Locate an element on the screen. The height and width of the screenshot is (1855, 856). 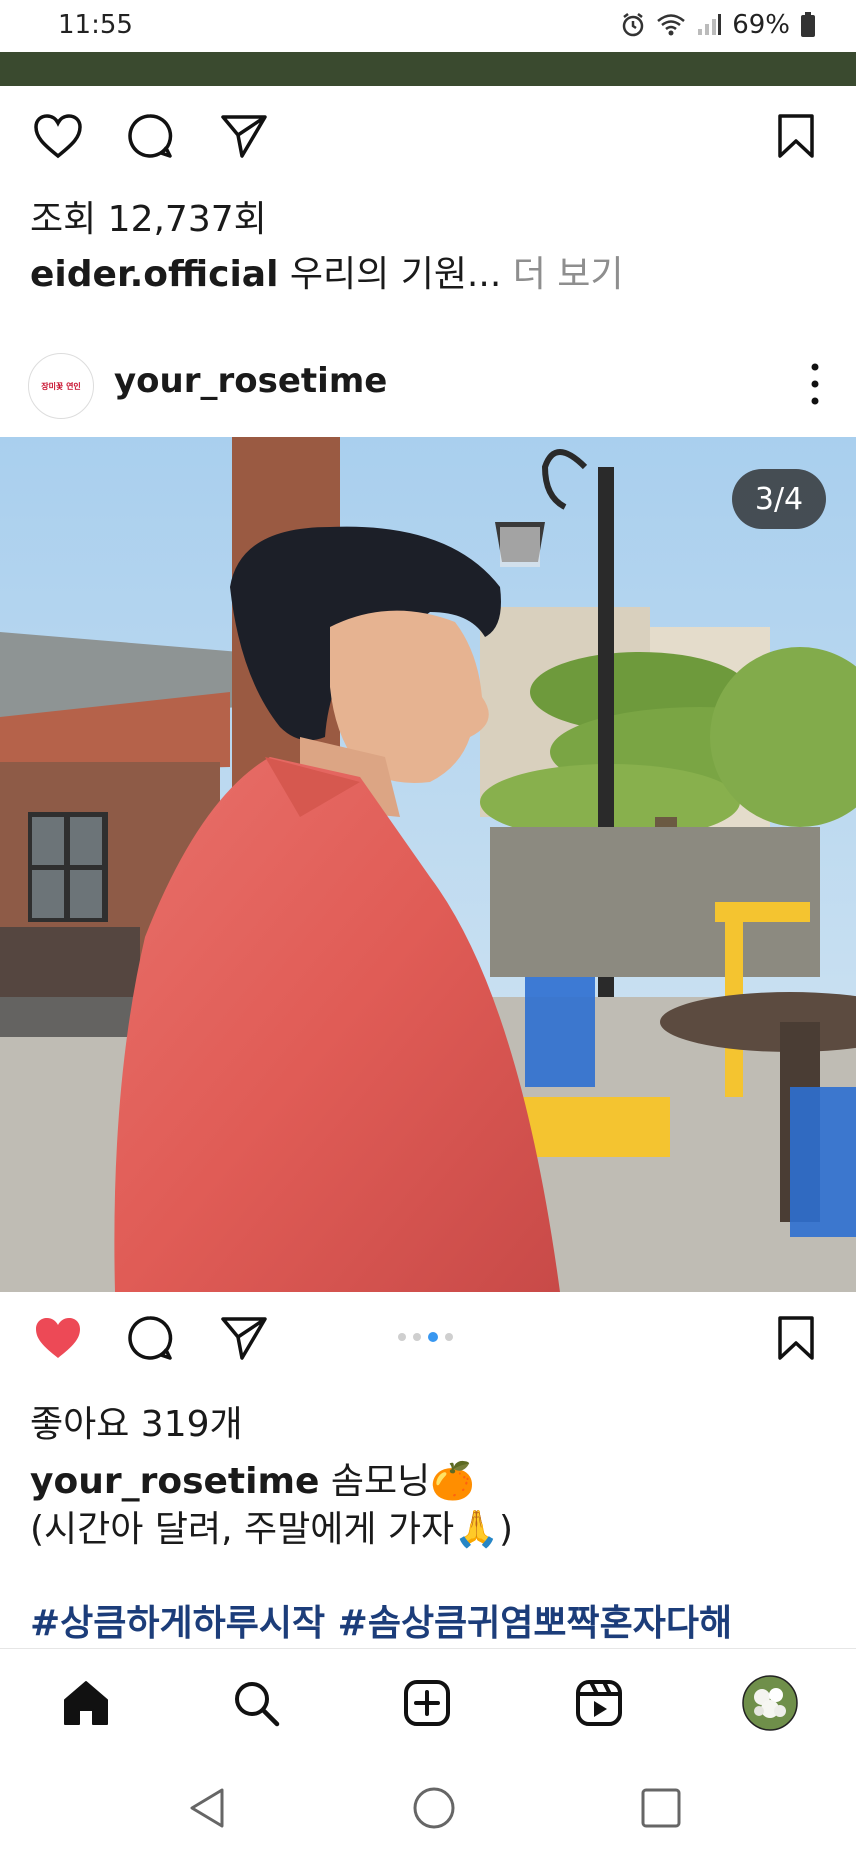
battery-percent: 69% is located at coordinates (761, 25).